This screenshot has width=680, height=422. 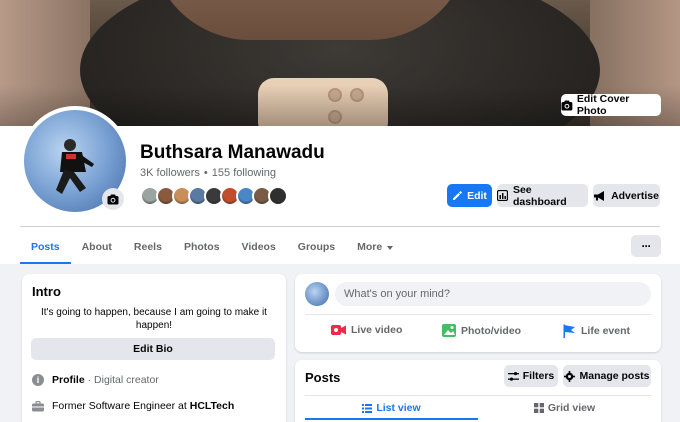 What do you see at coordinates (97, 249) in the screenshot?
I see `tab-about: About` at bounding box center [97, 249].